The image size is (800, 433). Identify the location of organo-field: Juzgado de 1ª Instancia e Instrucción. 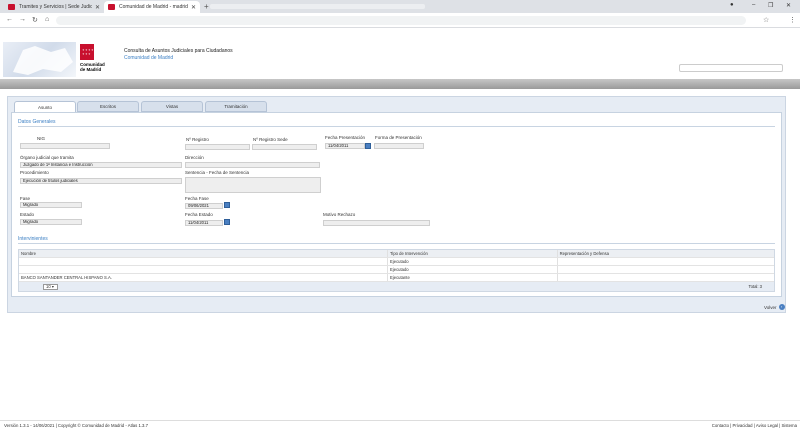
(101, 165).